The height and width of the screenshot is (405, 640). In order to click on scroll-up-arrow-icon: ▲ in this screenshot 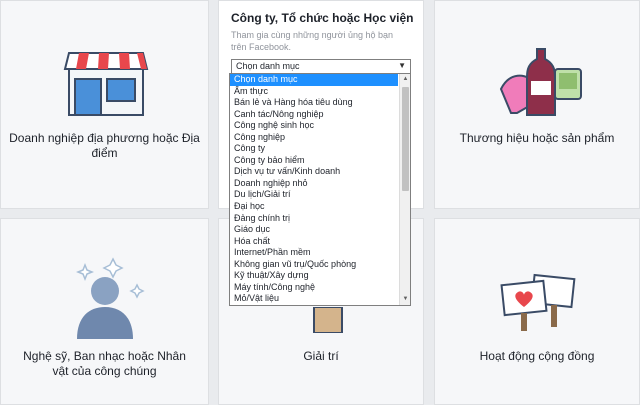, I will do `click(405, 79)`.